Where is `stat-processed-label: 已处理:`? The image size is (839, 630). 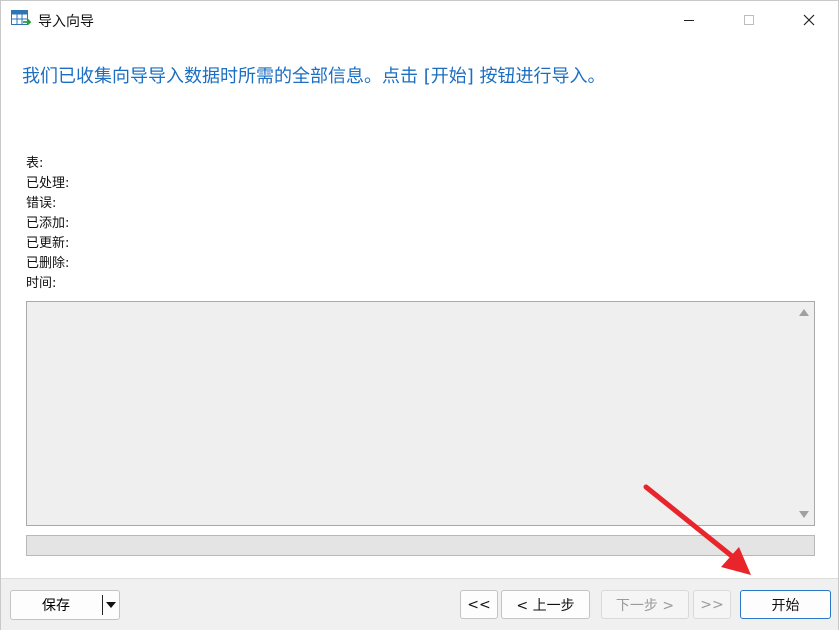
stat-processed-label: 已处理: is located at coordinates (48, 183).